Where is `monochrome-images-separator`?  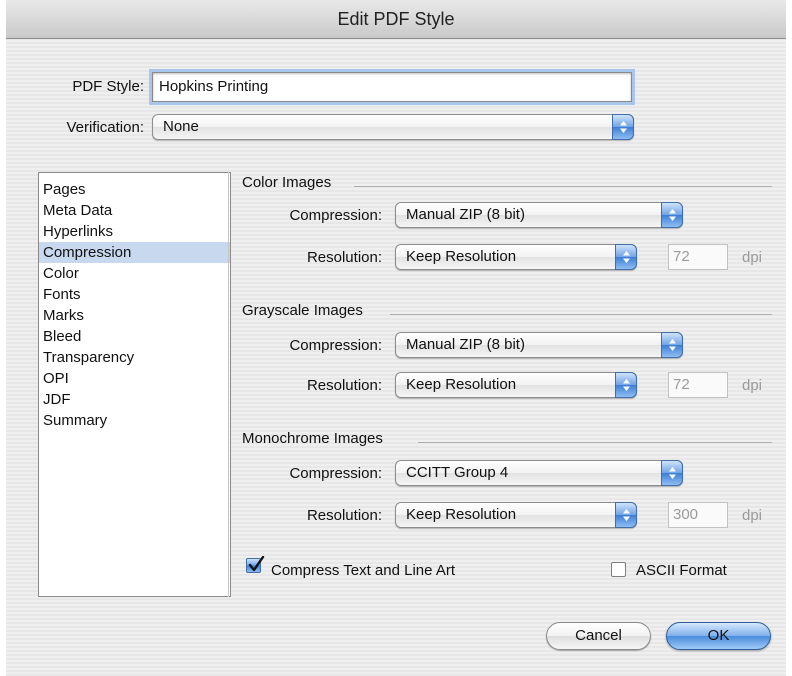
monochrome-images-separator is located at coordinates (595, 442).